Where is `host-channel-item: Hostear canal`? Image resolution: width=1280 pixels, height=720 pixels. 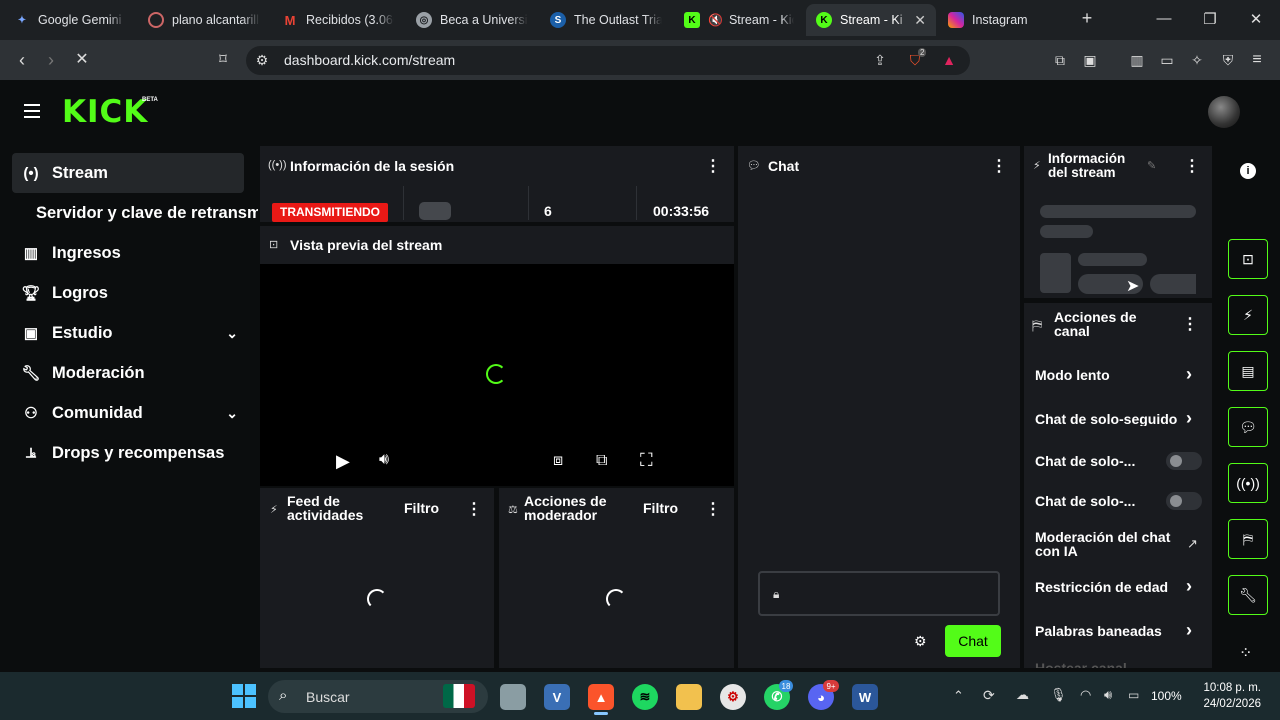
host-channel-item: Hostear canal is located at coordinates (1081, 664).